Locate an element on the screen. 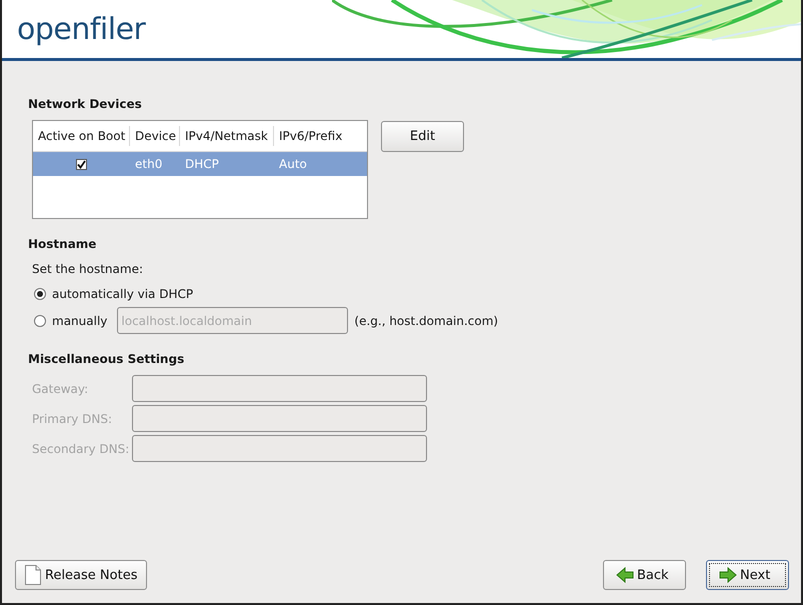 Image resolution: width=803 pixels, height=605 pixels. right-arrow-icon is located at coordinates (728, 575).